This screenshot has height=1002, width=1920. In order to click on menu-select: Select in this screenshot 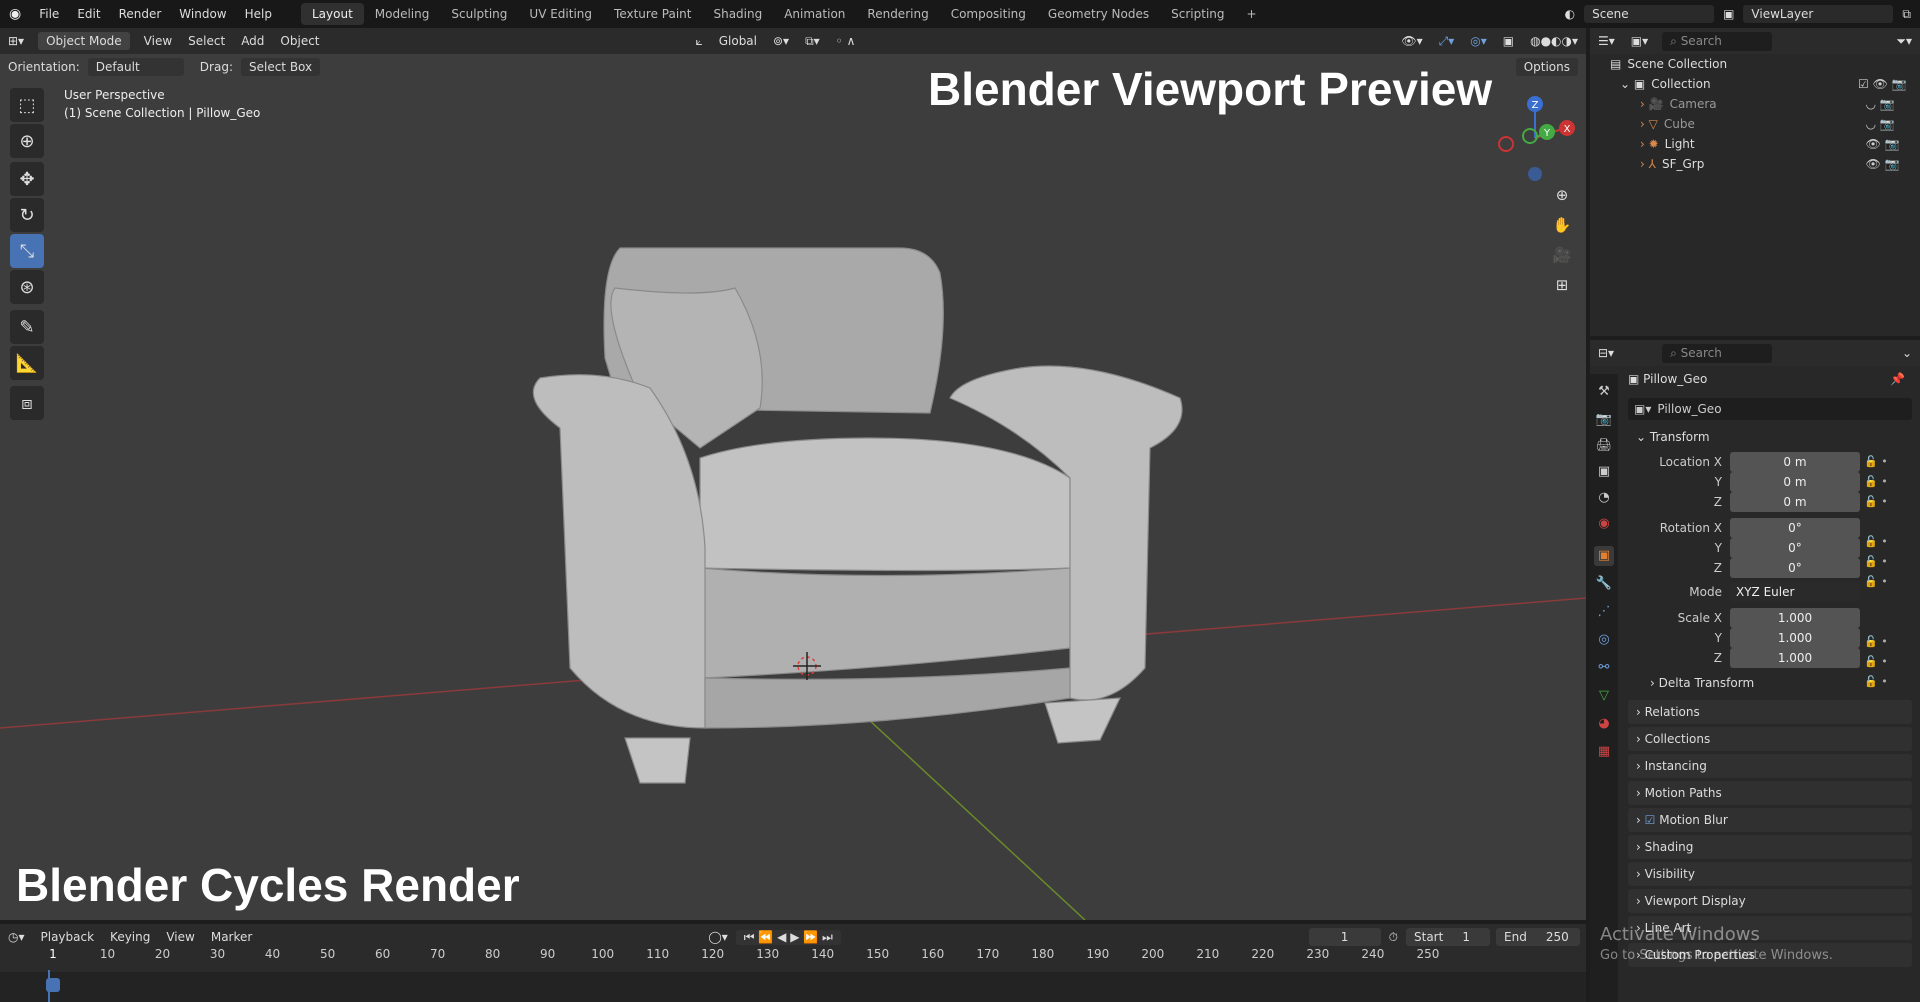, I will do `click(206, 41)`.